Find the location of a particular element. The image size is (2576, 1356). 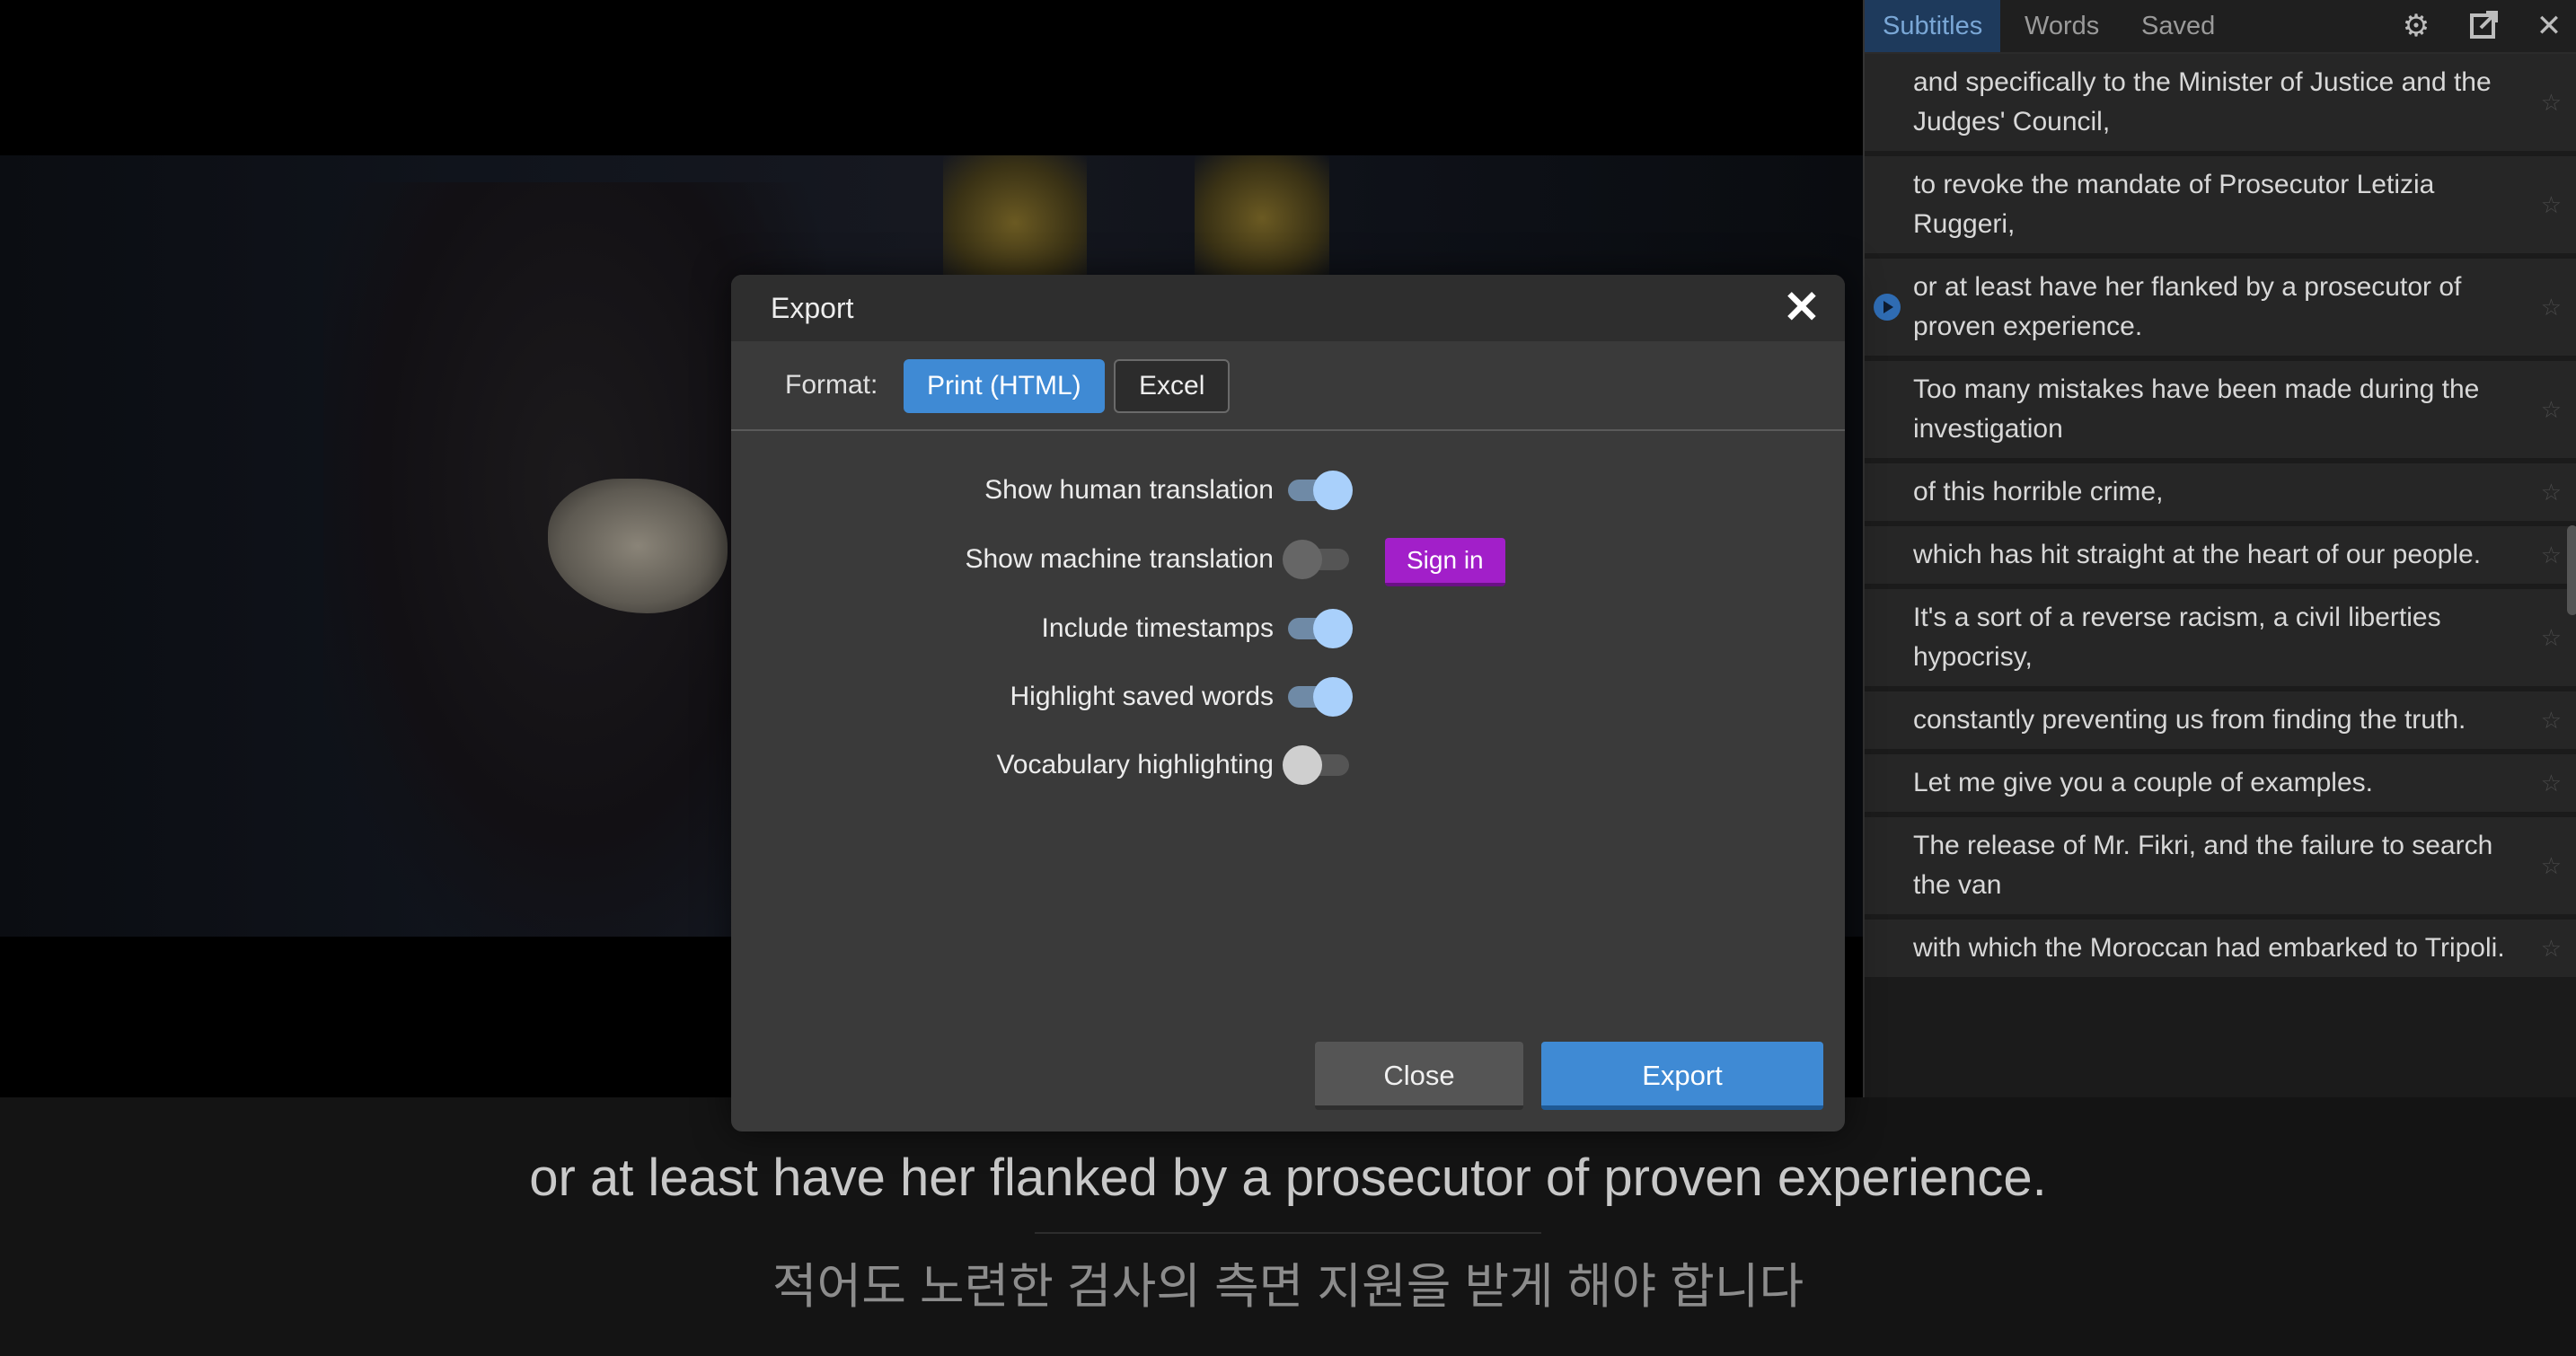

machine-translation-toggle is located at coordinates (1316, 559).